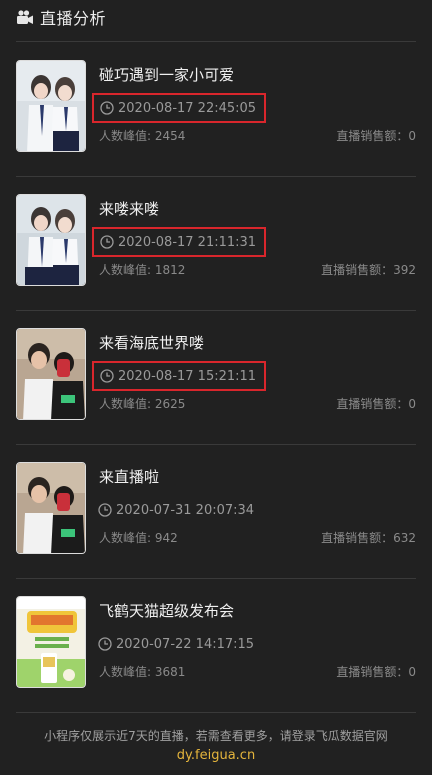  Describe the element at coordinates (216, 712) in the screenshot. I see `item-divider` at that location.